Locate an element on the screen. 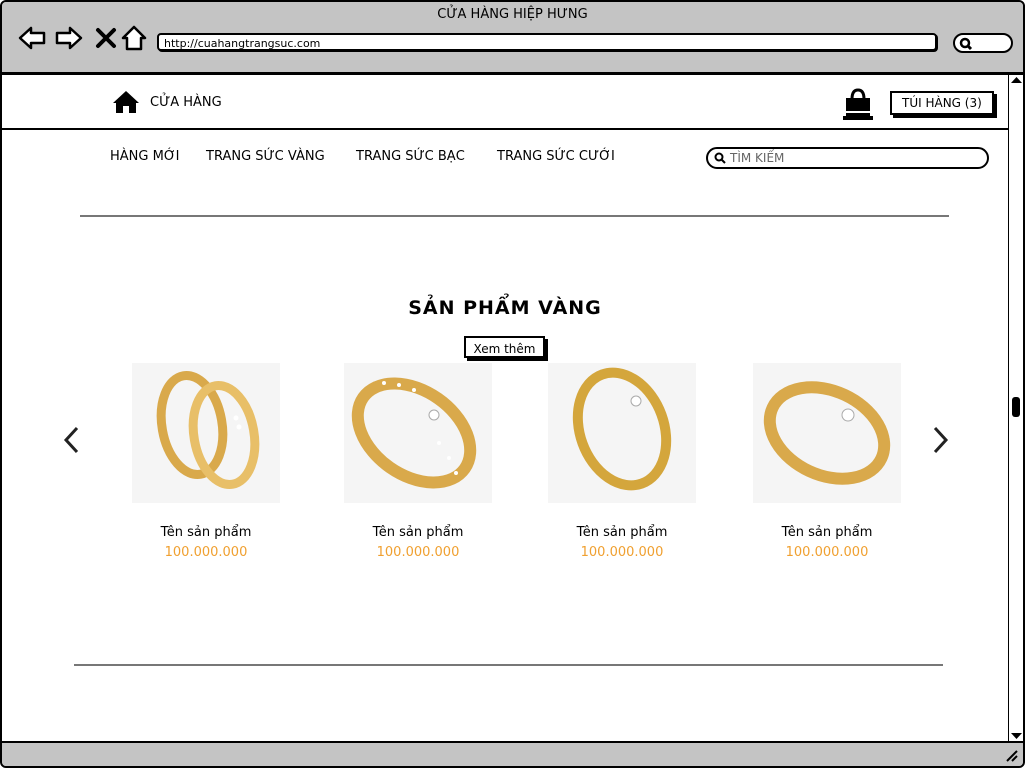 This screenshot has height=768, width=1025. search-placeholder: TÌM KIẾM is located at coordinates (757, 158).